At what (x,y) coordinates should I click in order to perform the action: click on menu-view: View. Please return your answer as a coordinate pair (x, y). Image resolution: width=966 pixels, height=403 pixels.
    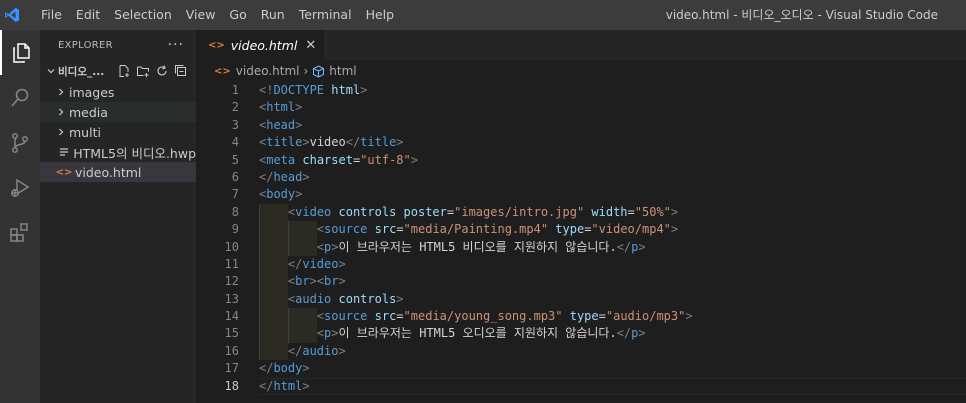
    Looking at the image, I should click on (201, 15).